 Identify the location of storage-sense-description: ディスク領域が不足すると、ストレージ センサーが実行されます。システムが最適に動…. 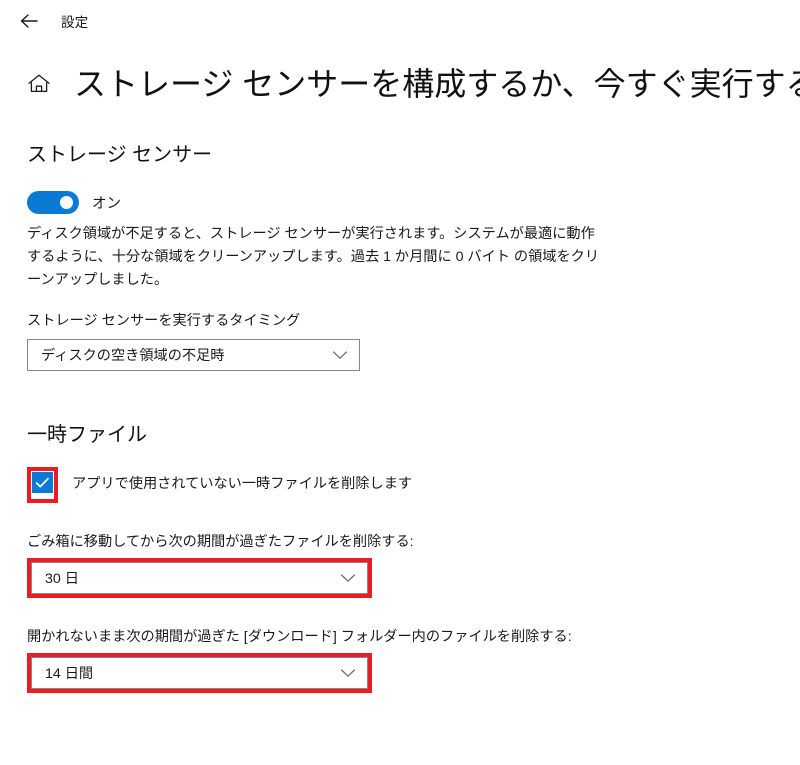
(313, 257).